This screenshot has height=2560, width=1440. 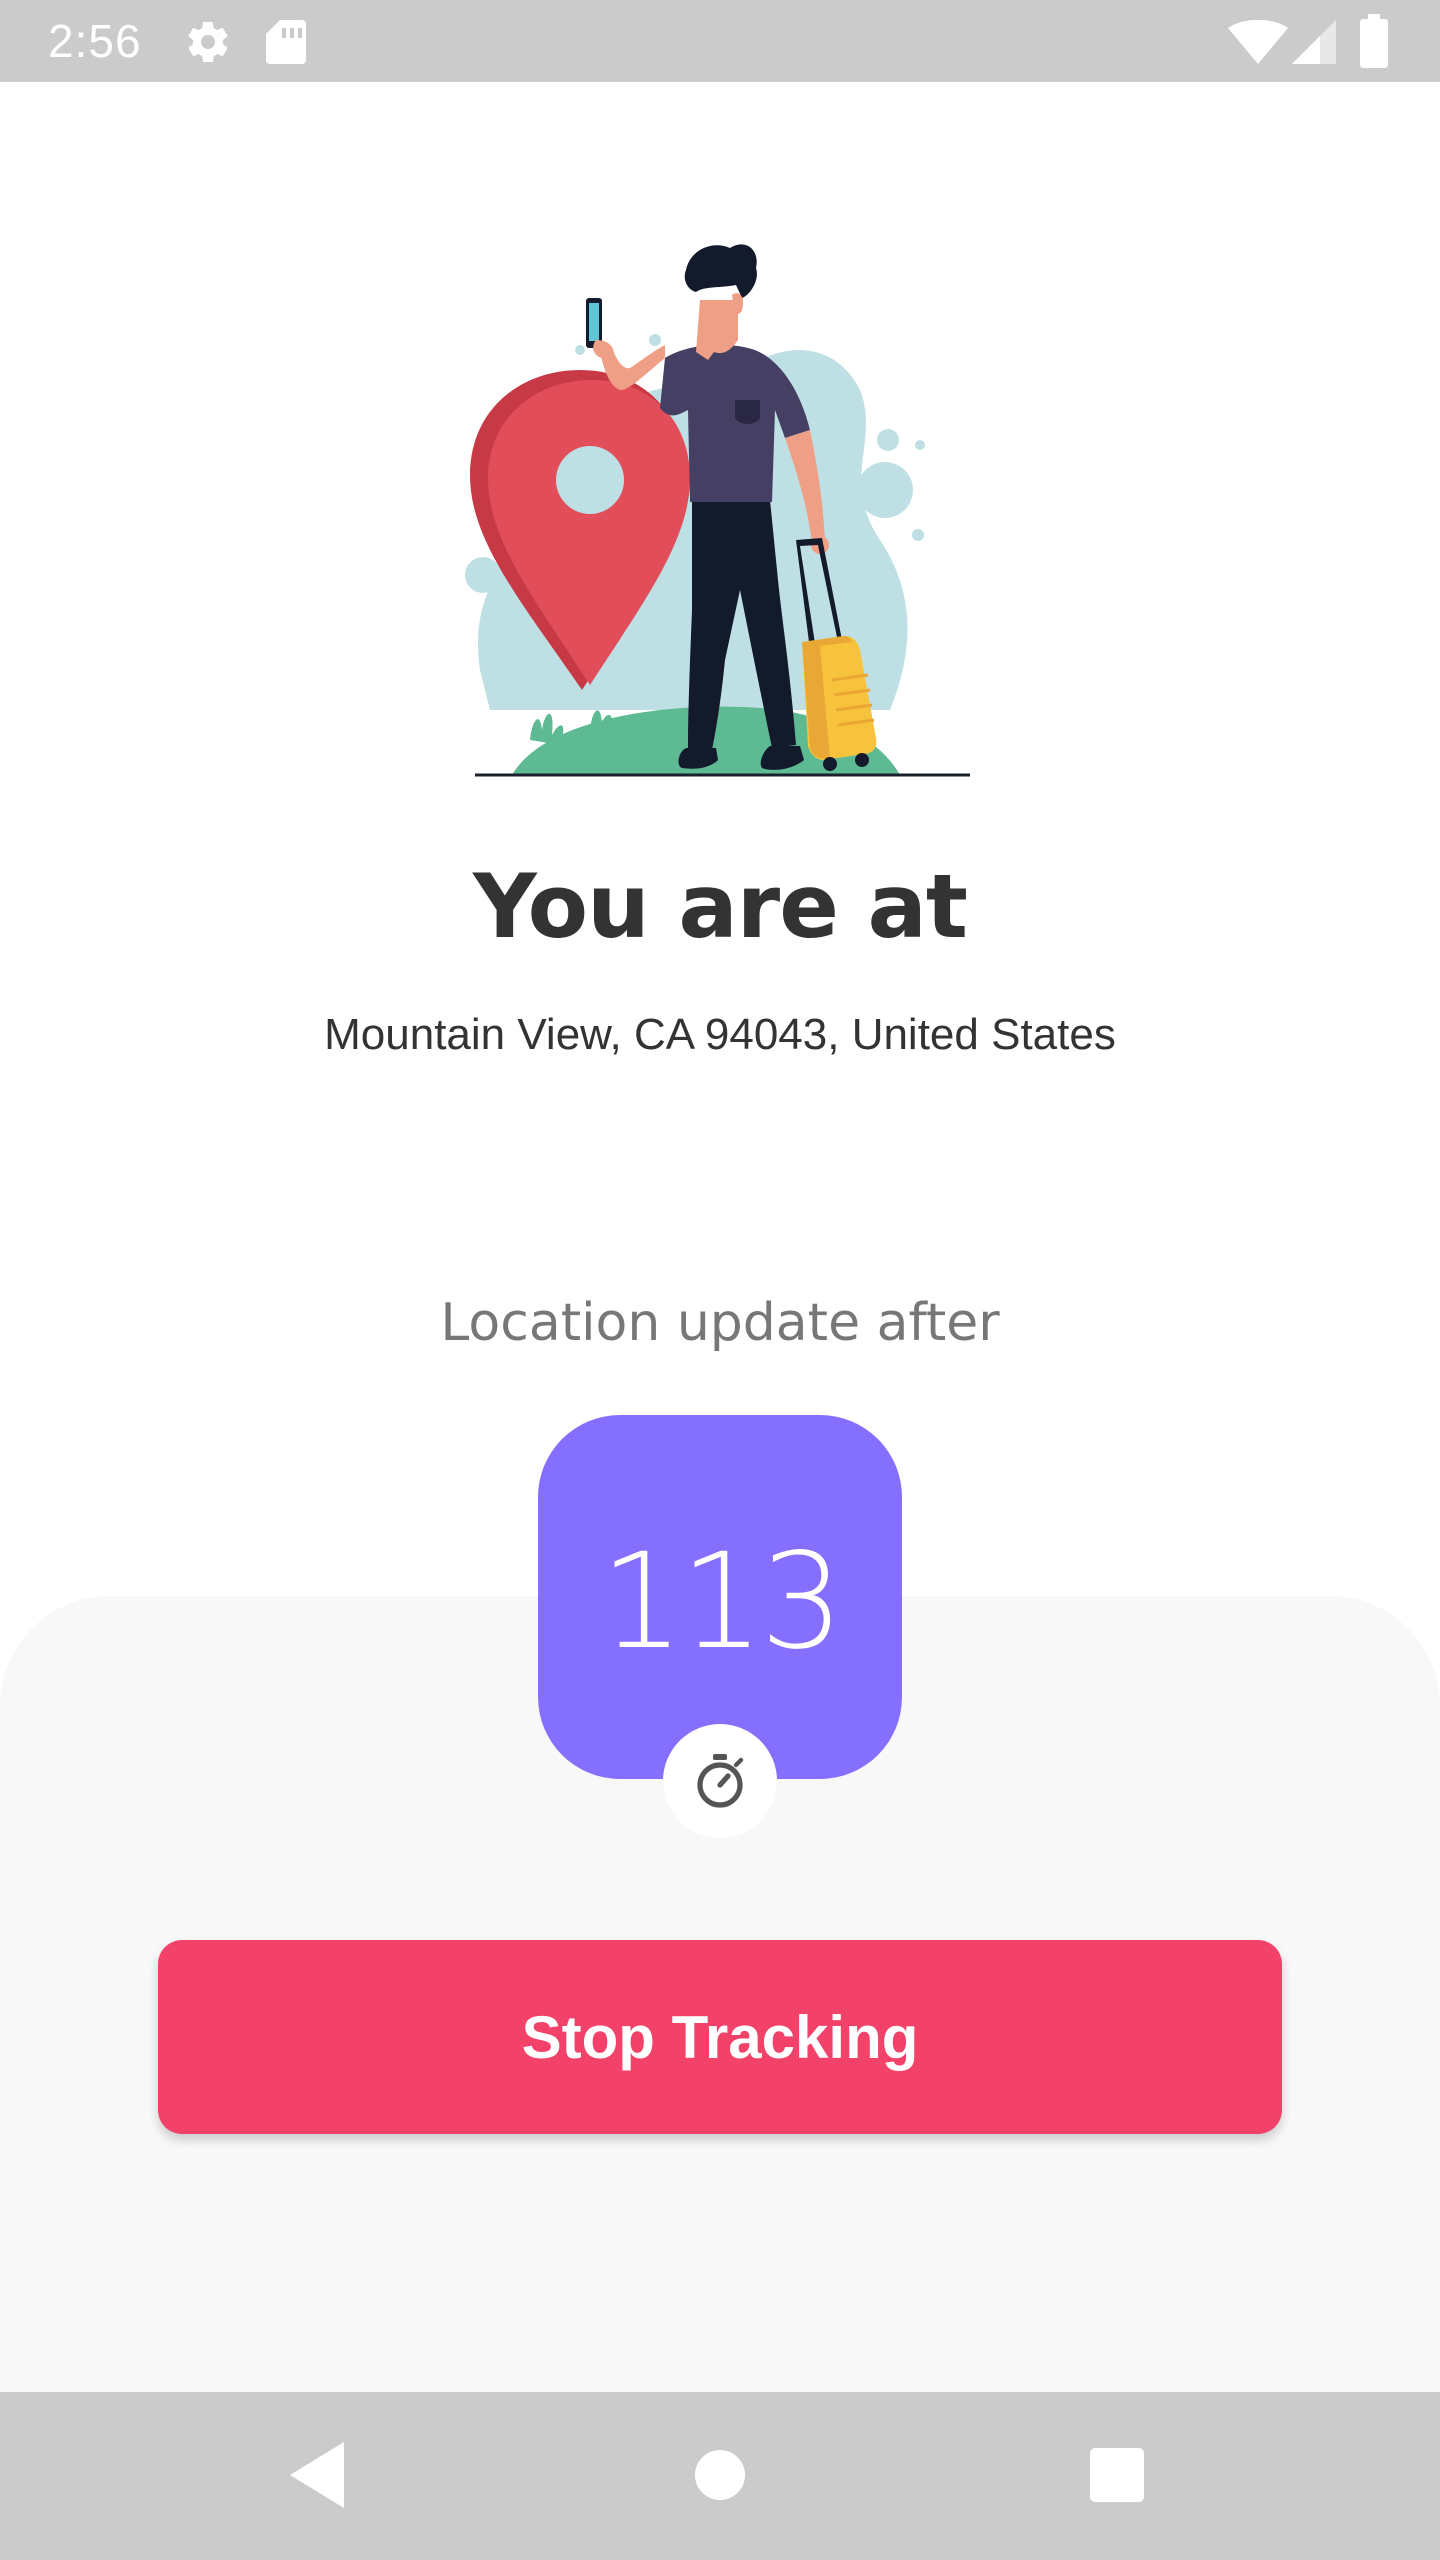 I want to click on page-title: You are at, so click(x=720, y=906).